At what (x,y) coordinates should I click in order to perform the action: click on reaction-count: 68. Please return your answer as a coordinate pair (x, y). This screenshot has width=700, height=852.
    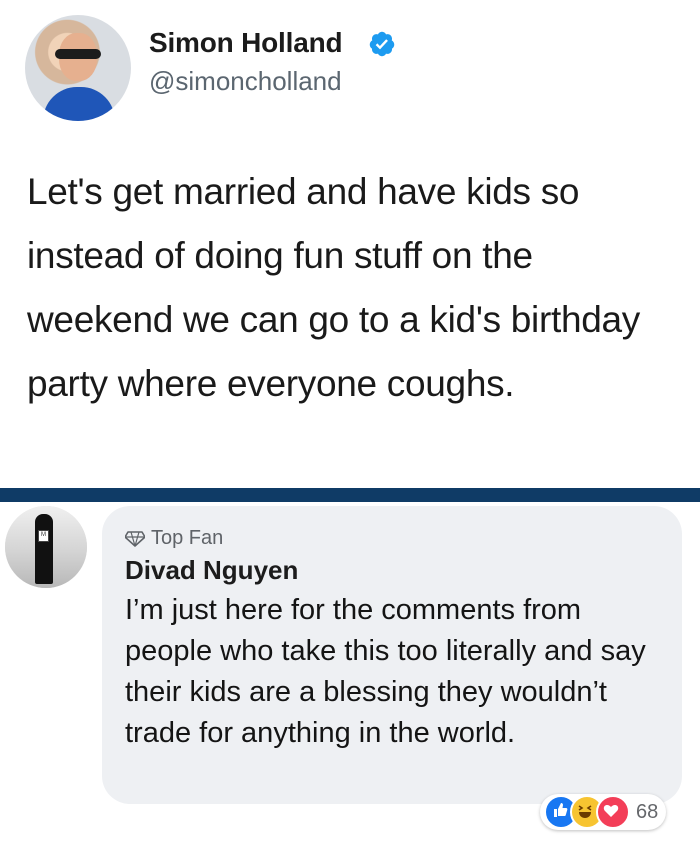
    Looking at the image, I should click on (647, 811).